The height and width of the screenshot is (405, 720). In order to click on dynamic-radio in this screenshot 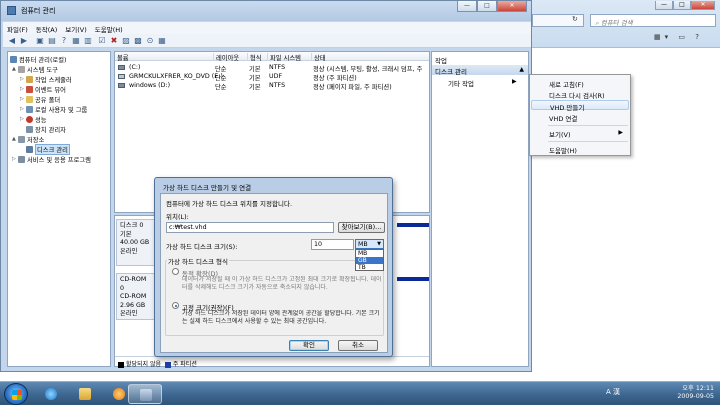, I will do `click(175, 271)`.